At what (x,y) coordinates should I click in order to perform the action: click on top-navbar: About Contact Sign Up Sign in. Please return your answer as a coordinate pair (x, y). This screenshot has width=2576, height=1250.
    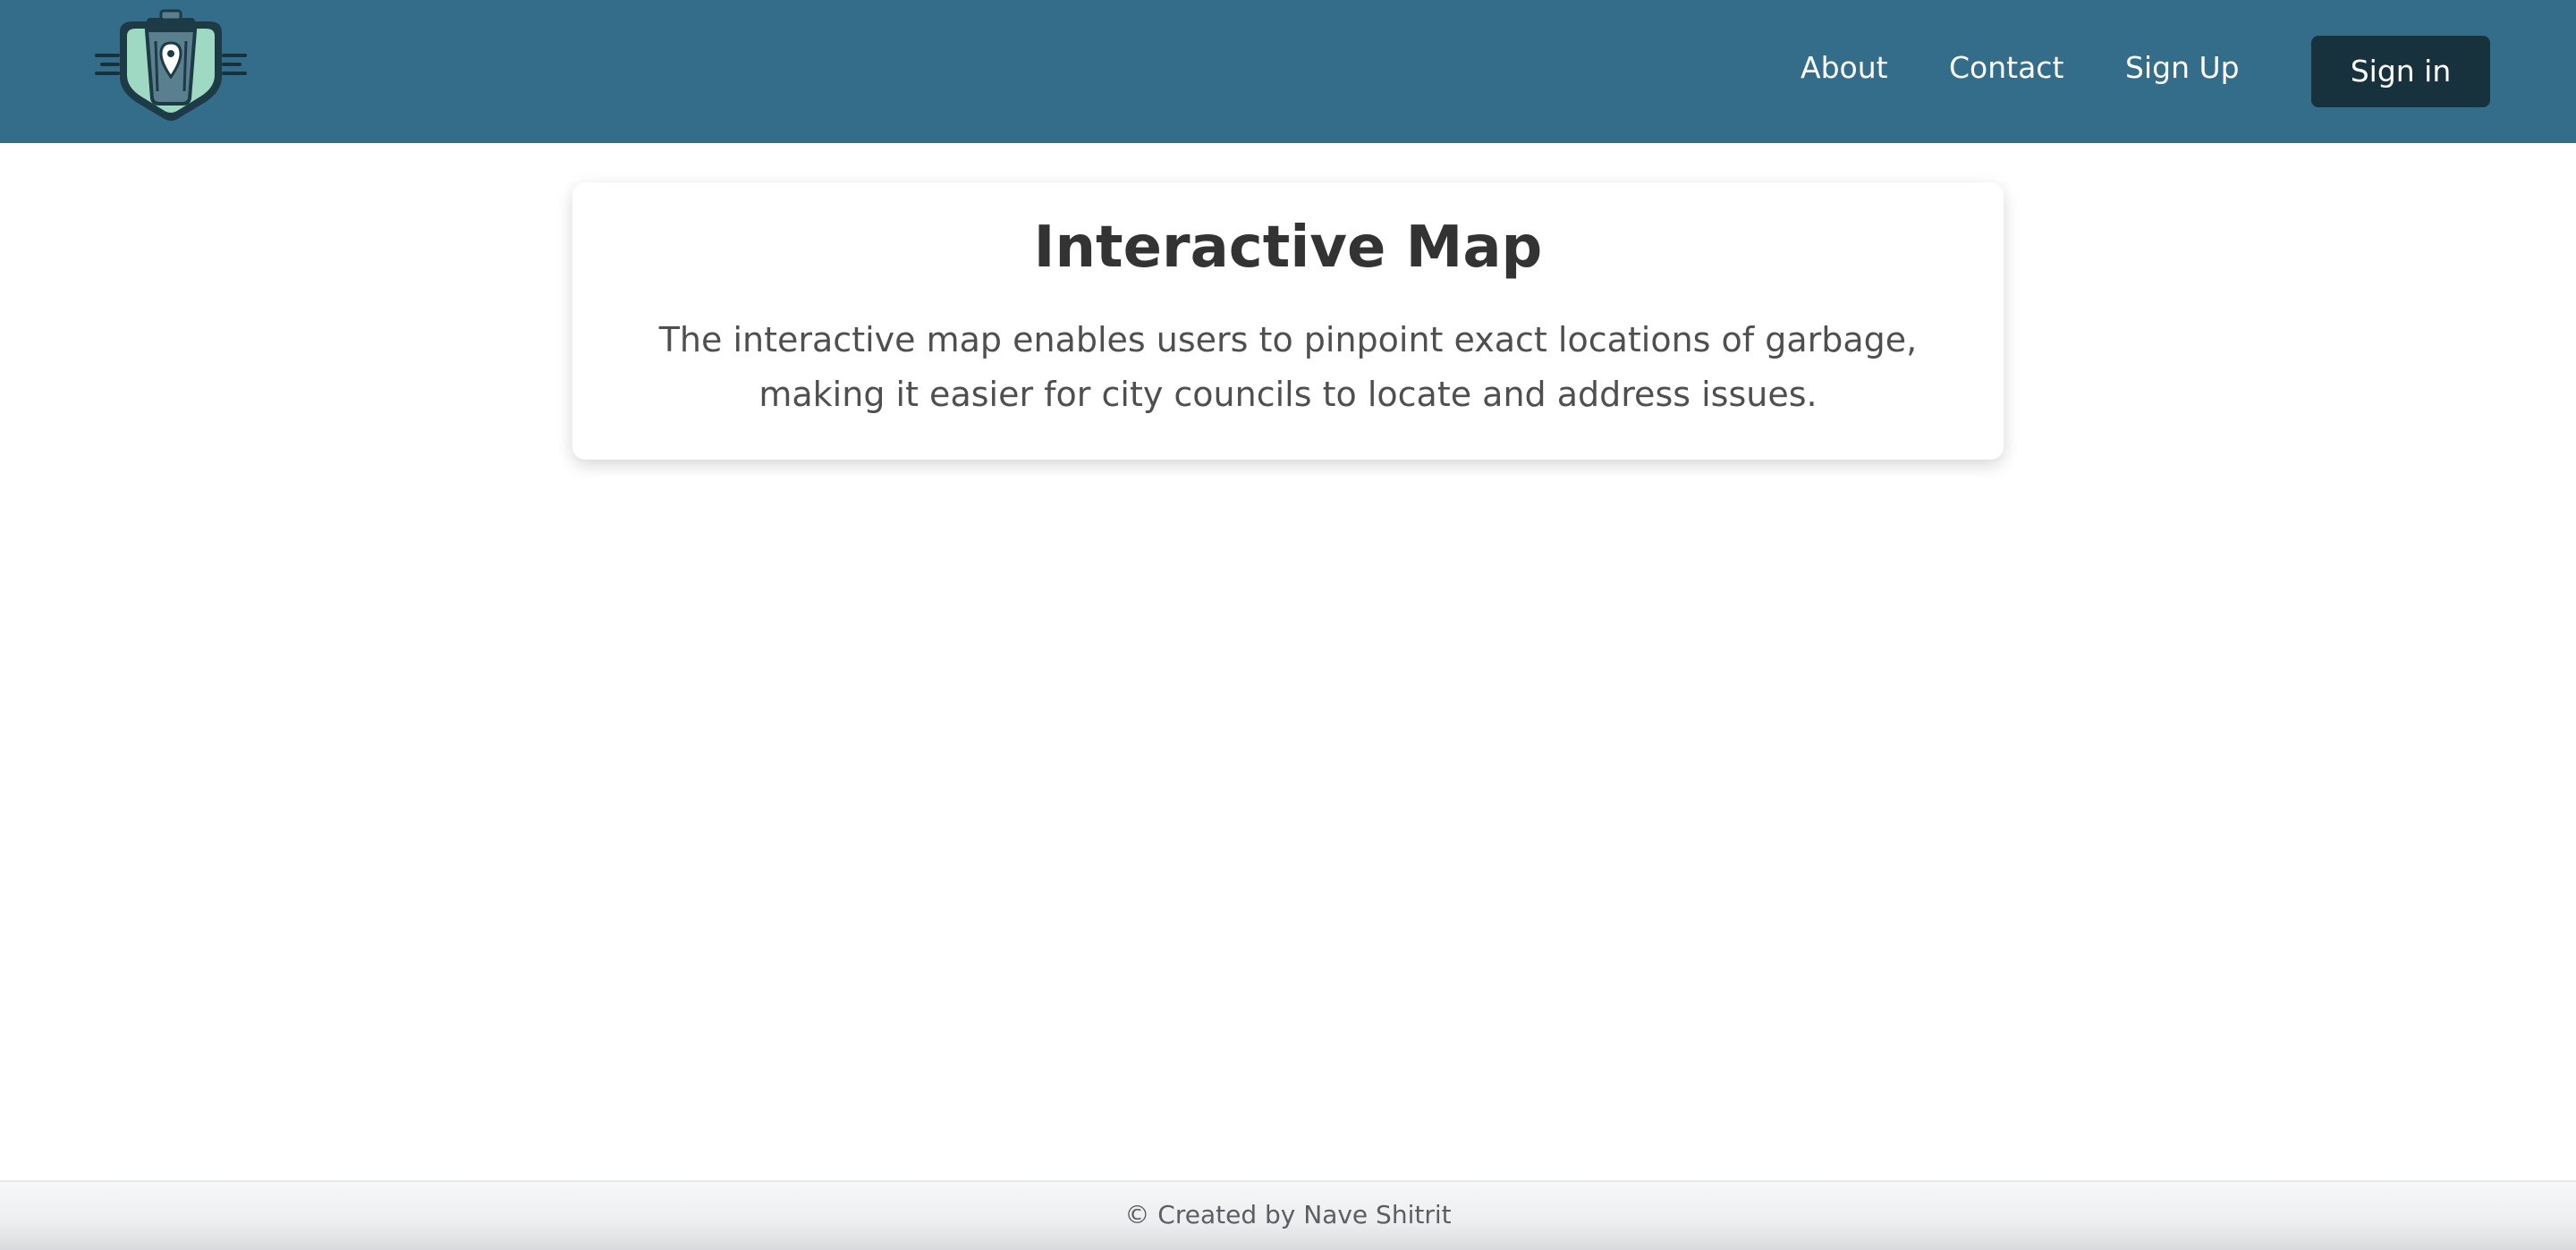
    Looking at the image, I should click on (1288, 72).